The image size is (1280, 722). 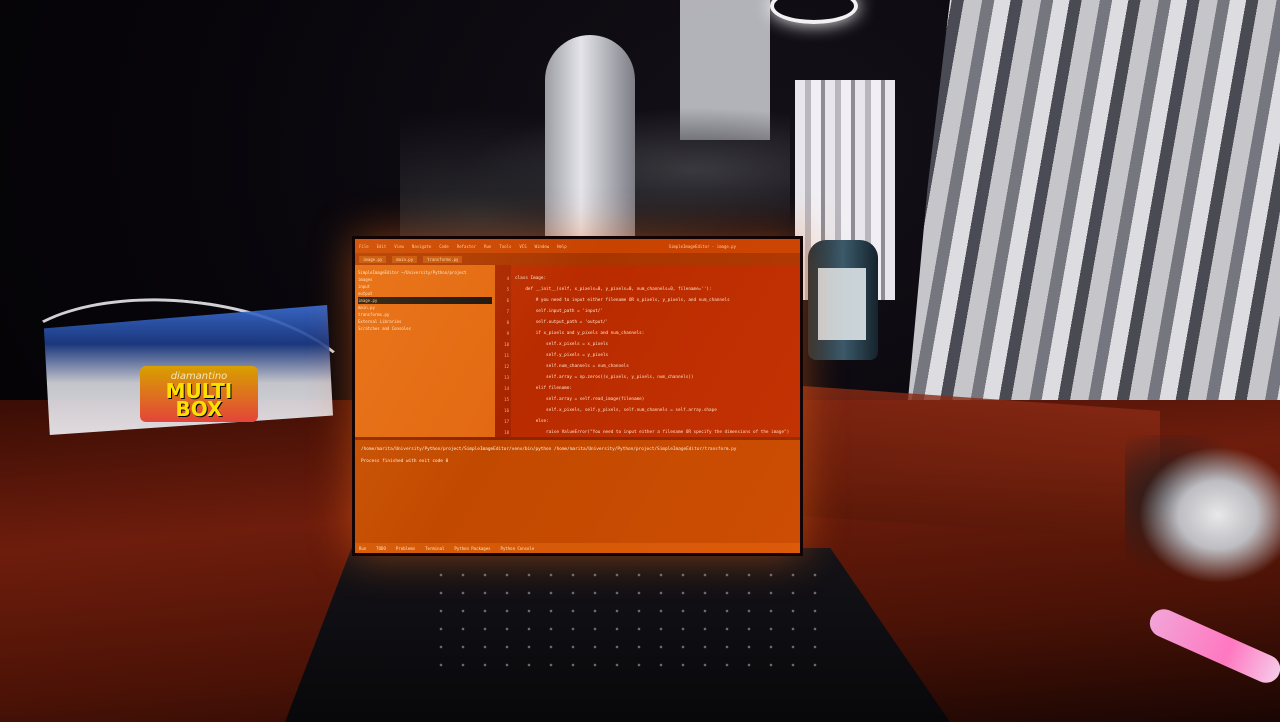 I want to click on code-line: self.array = self.read_image(filename), so click(x=580, y=399).